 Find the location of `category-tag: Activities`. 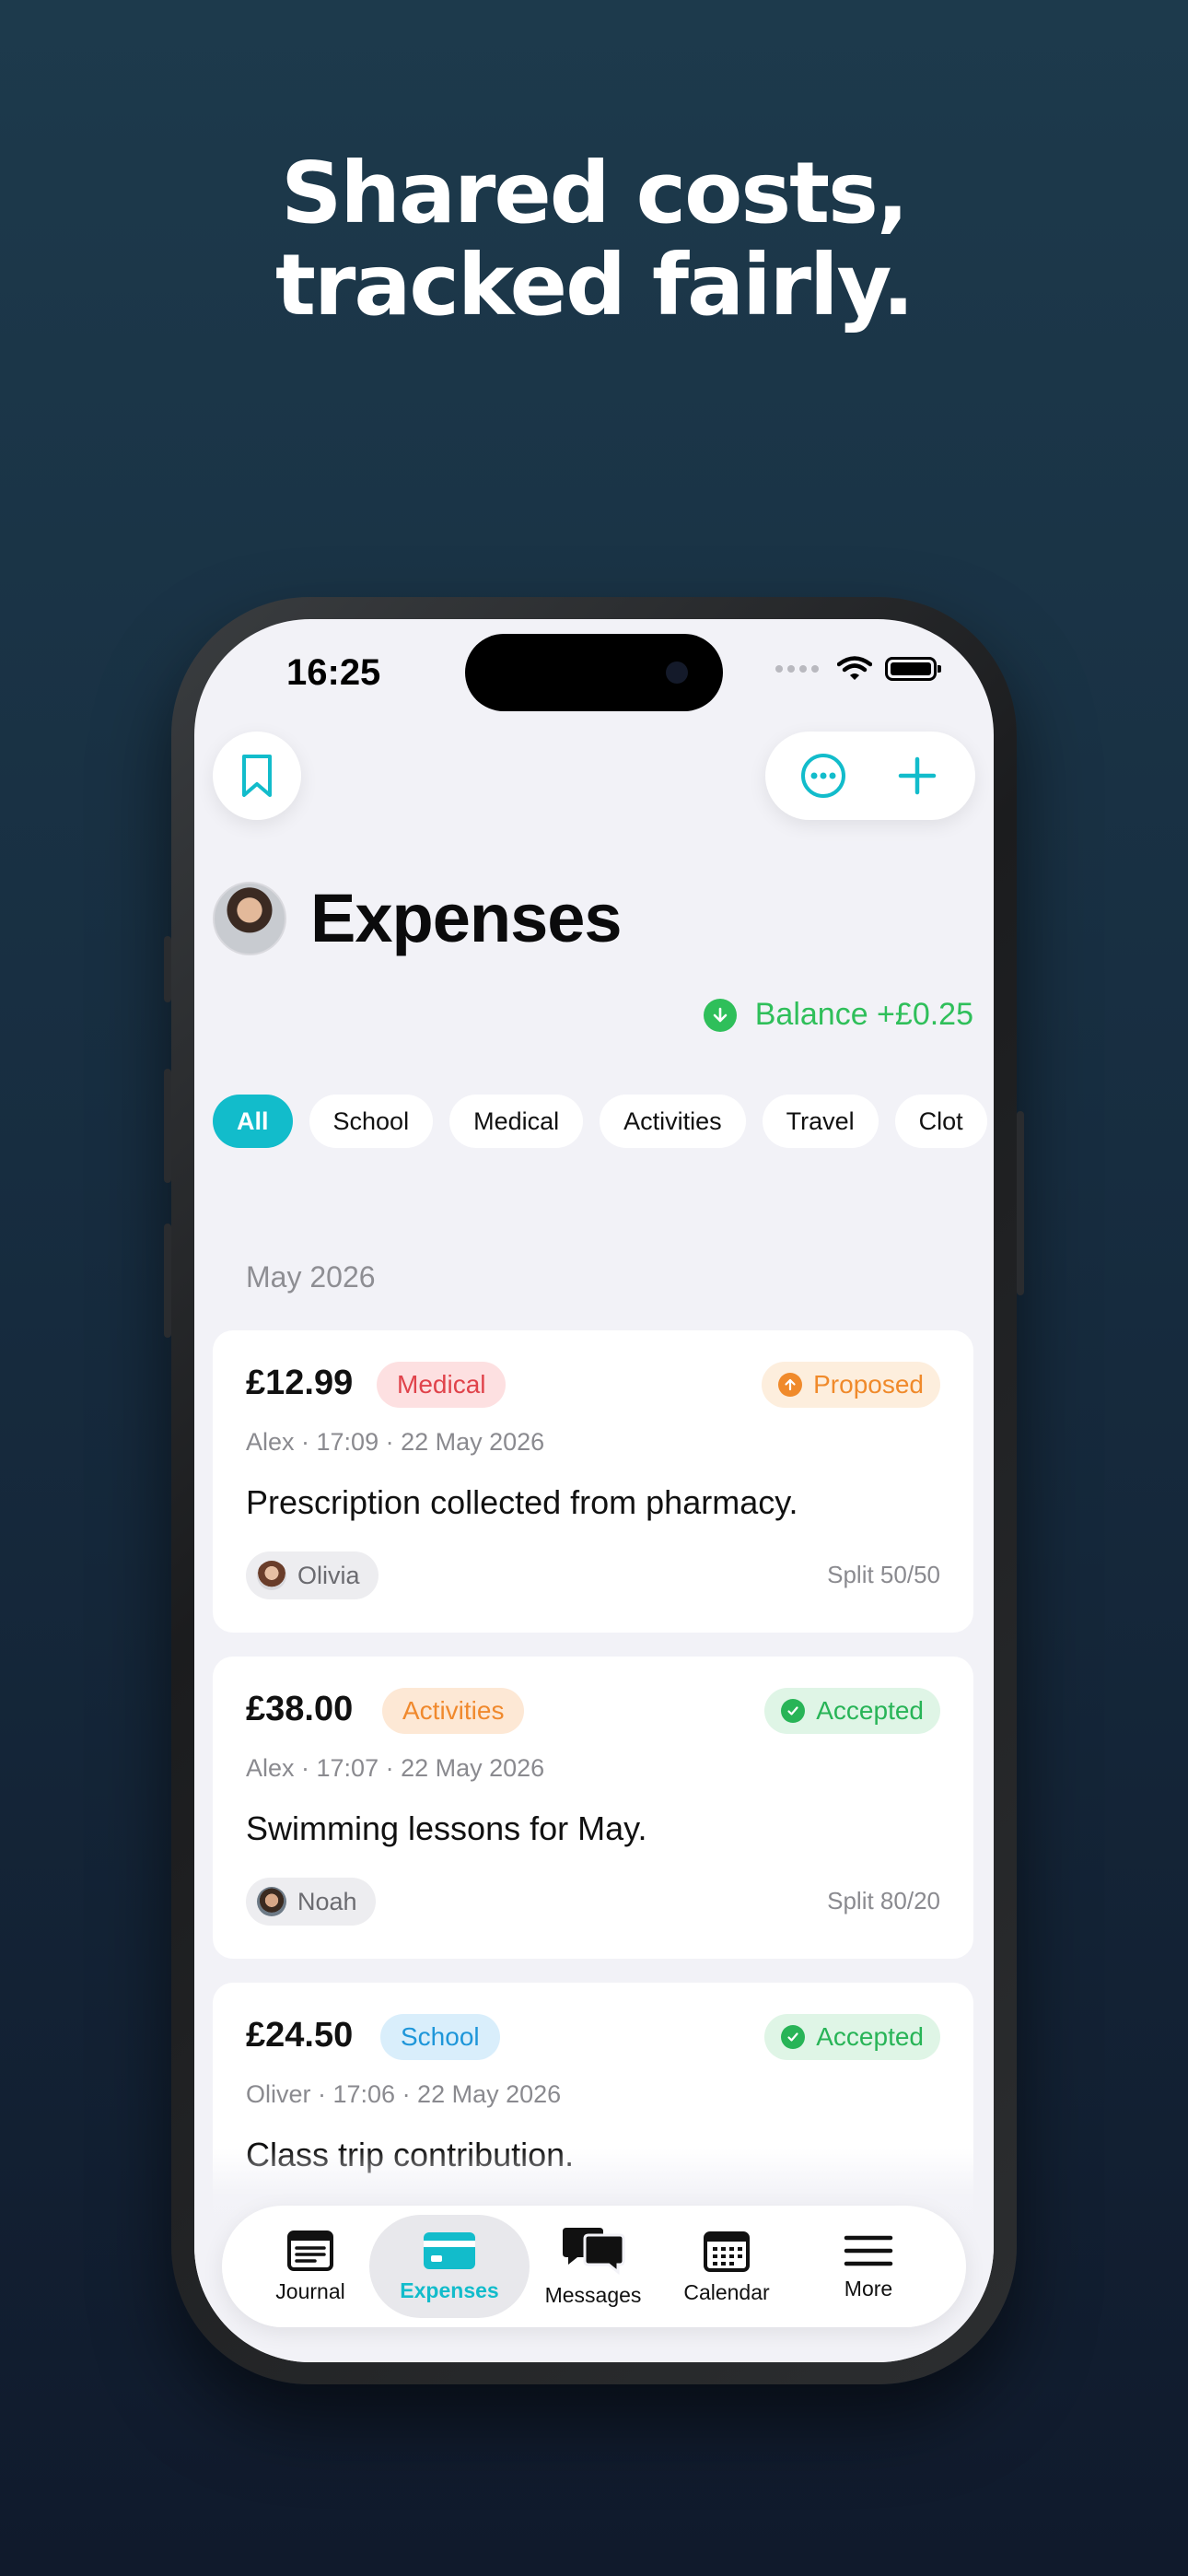

category-tag: Activities is located at coordinates (453, 1711).